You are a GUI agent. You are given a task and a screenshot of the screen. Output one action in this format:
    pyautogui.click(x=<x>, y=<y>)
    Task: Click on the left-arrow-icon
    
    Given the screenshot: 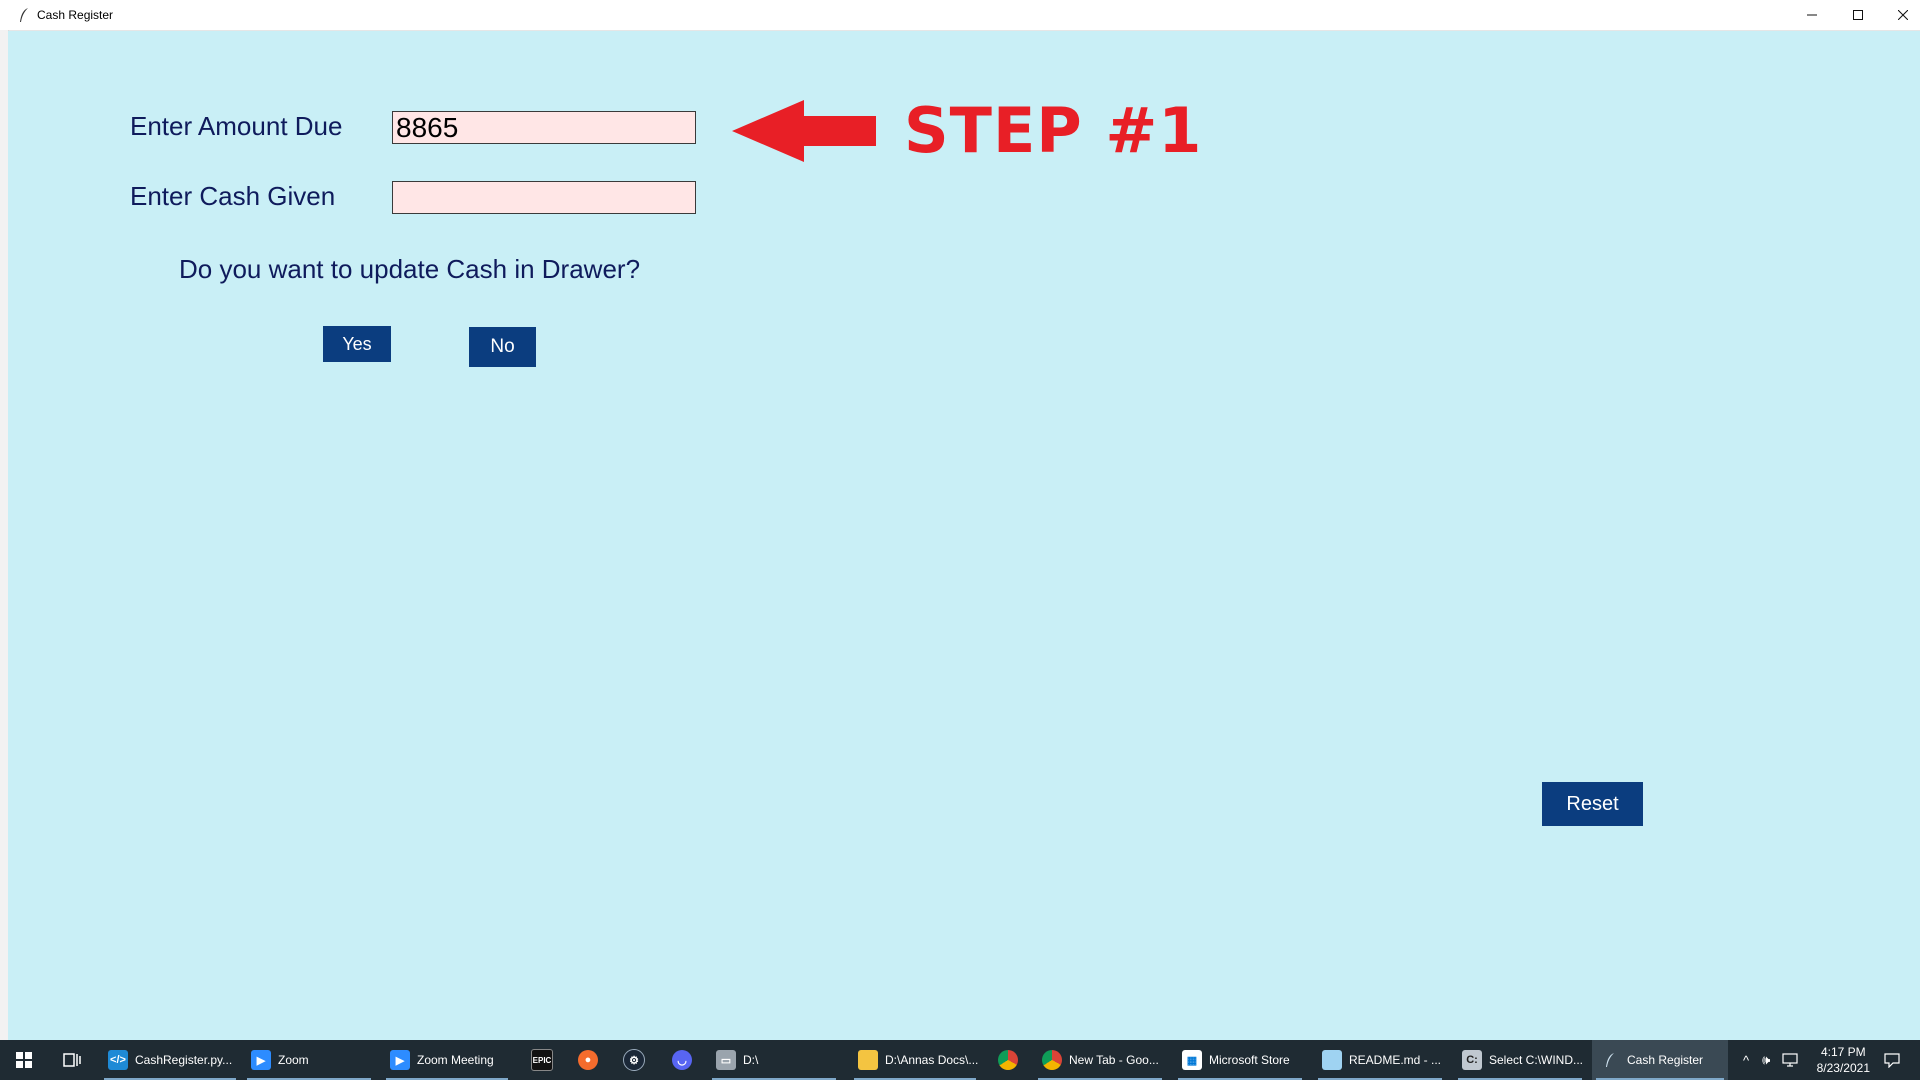 What is the action you would take?
    pyautogui.click(x=804, y=131)
    